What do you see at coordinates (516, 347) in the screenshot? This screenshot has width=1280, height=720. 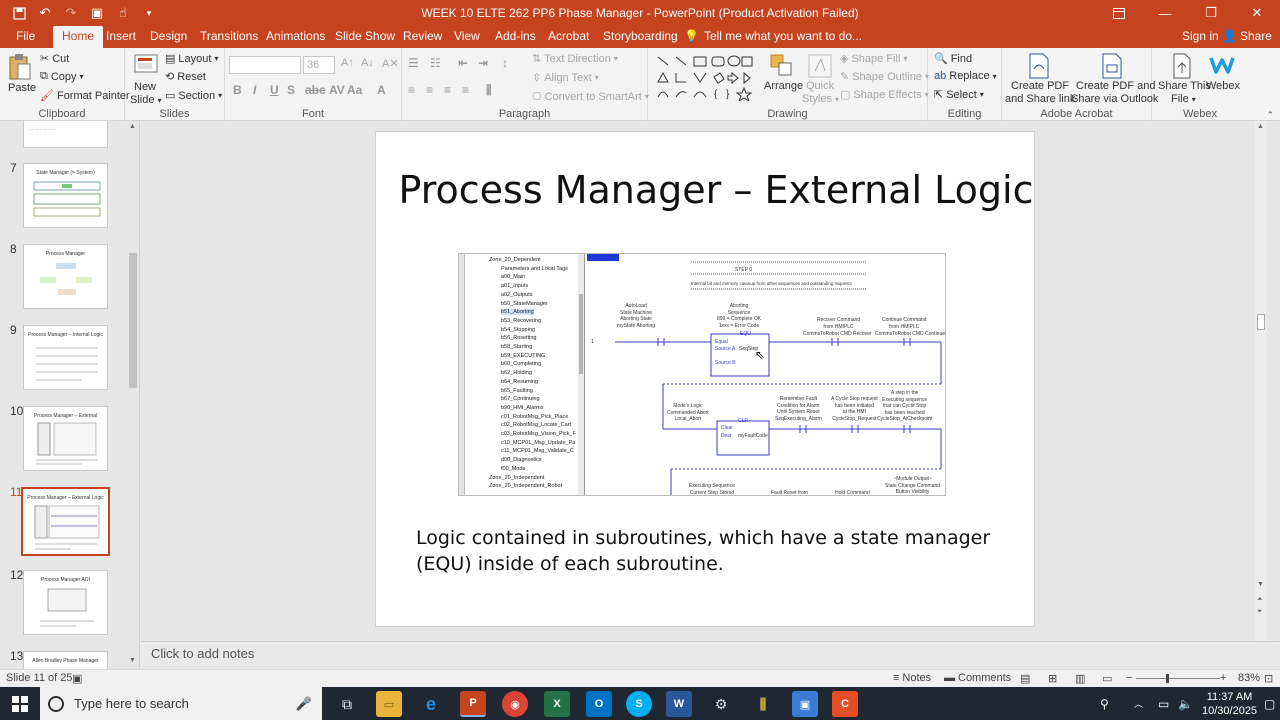 I see `tree-item: b58_Starting` at bounding box center [516, 347].